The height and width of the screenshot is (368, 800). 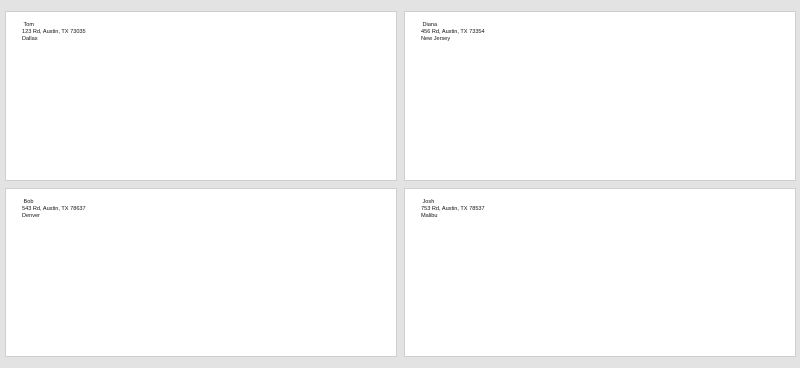 What do you see at coordinates (31, 216) in the screenshot?
I see `city: Denver` at bounding box center [31, 216].